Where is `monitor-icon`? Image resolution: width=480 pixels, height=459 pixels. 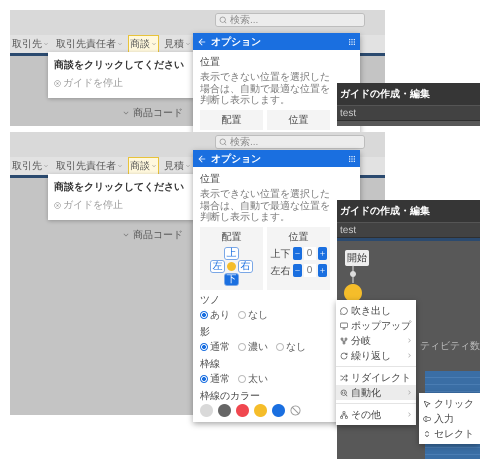 monitor-icon is located at coordinates (344, 326).